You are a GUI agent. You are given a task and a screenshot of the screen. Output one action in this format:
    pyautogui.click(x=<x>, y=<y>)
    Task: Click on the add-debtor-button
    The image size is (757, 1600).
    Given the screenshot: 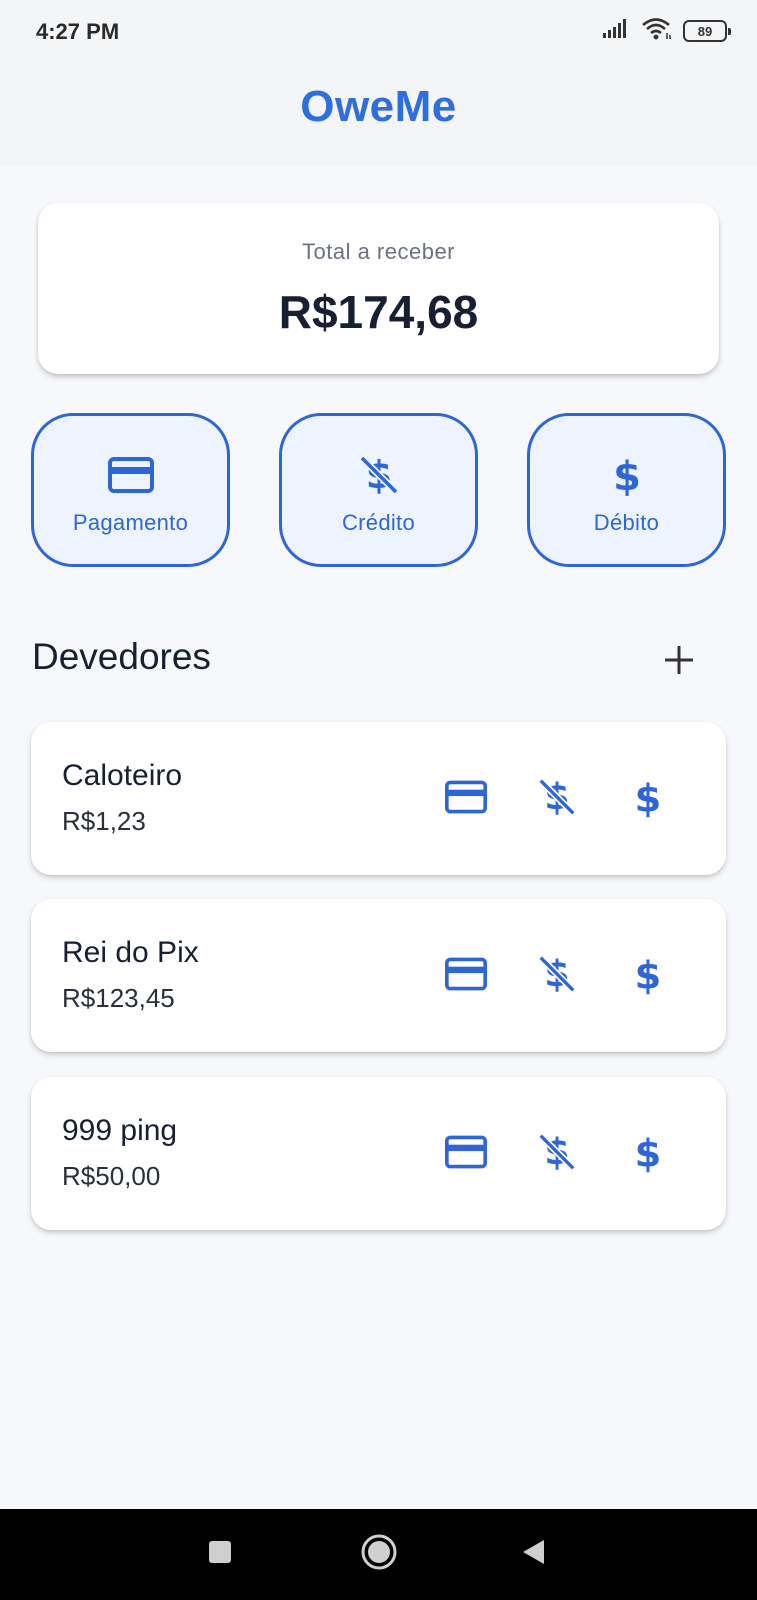 What is the action you would take?
    pyautogui.click(x=679, y=662)
    